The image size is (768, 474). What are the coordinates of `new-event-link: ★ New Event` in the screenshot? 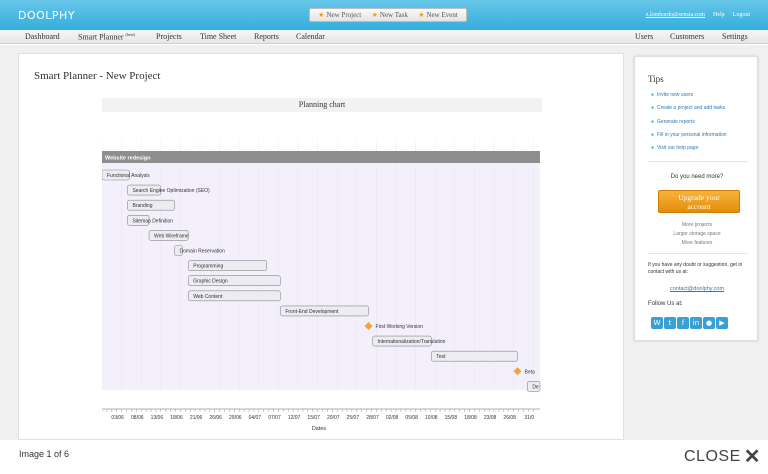 It's located at (438, 15).